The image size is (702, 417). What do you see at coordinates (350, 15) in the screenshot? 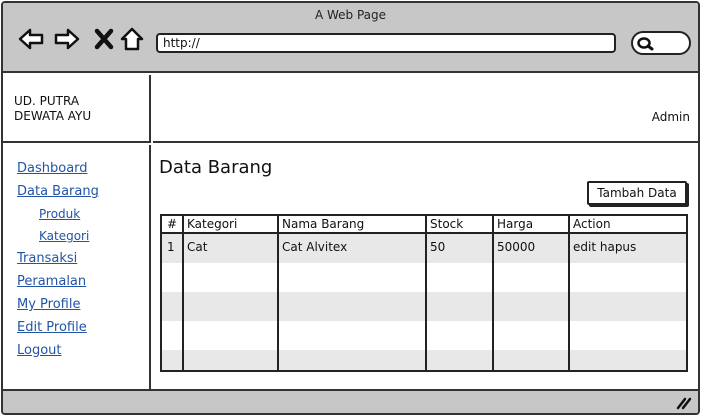
I see `window-title: A Web Page` at bounding box center [350, 15].